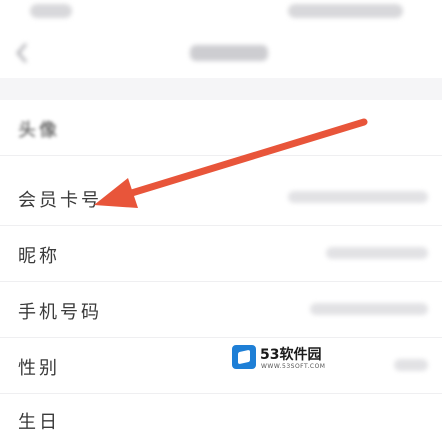  I want to click on section-gap, so click(221, 89).